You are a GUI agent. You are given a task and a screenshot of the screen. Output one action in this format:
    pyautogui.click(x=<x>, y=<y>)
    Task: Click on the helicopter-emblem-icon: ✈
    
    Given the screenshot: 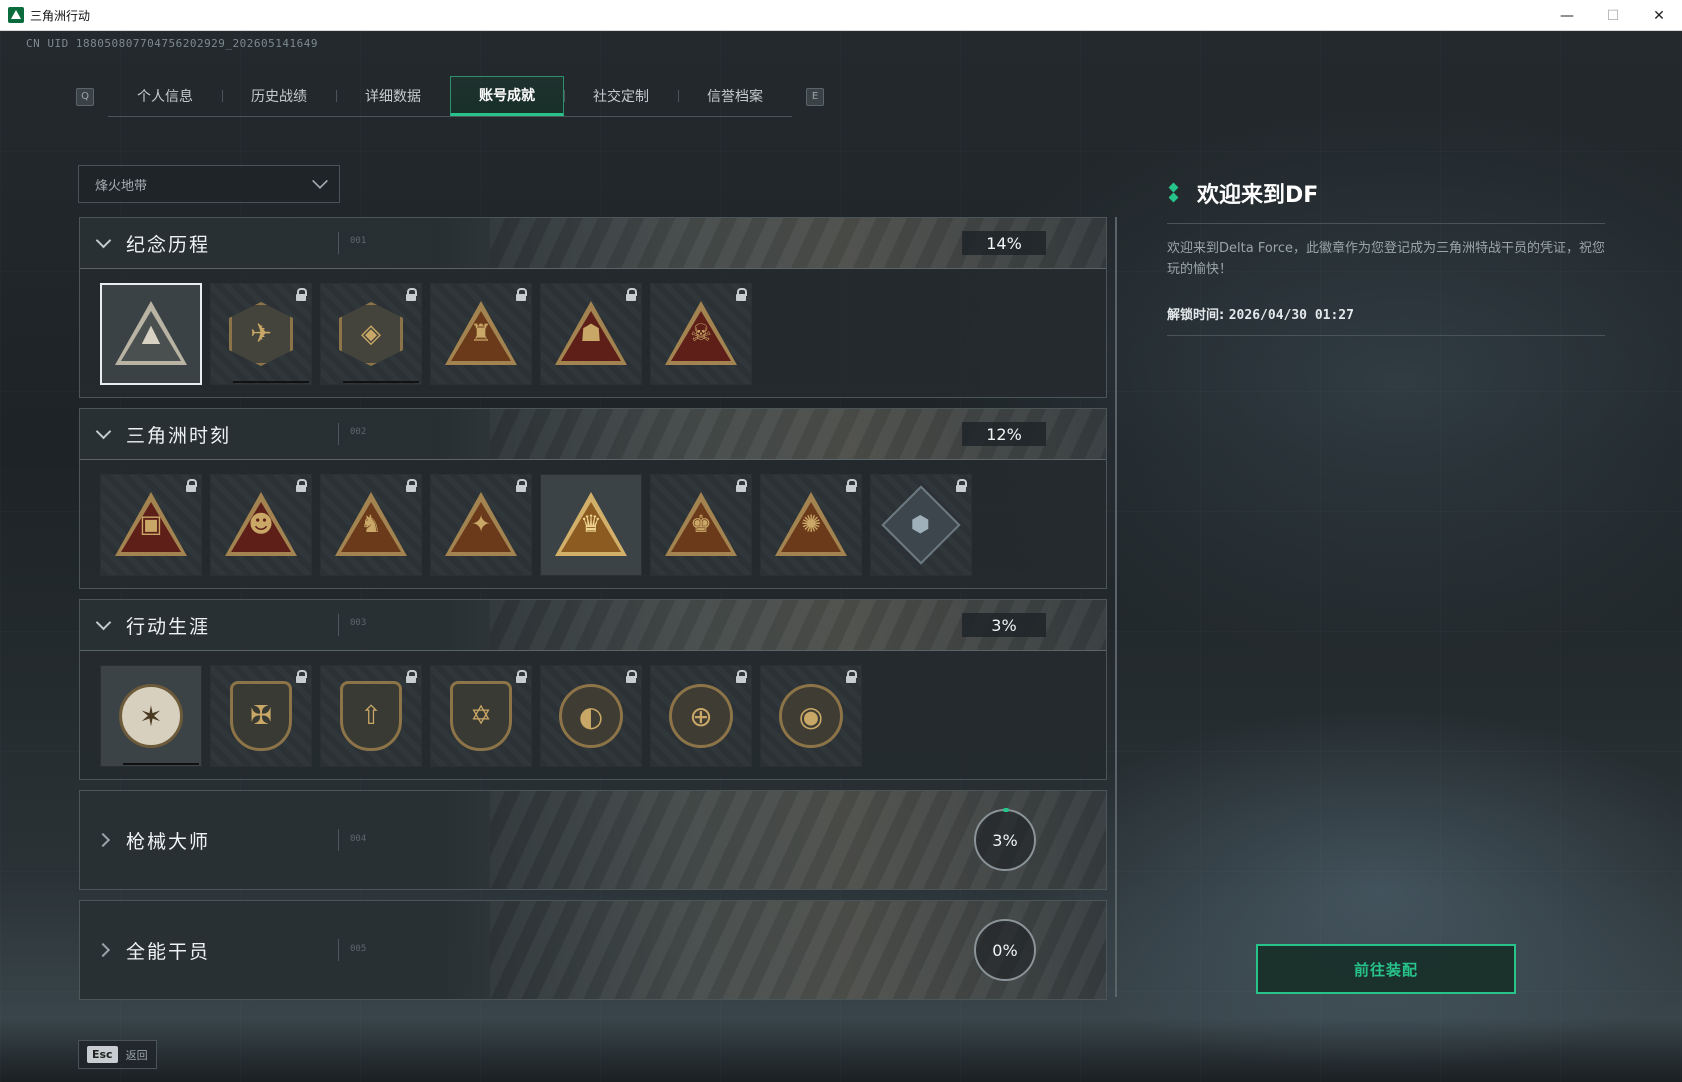 What is the action you would take?
    pyautogui.click(x=261, y=334)
    